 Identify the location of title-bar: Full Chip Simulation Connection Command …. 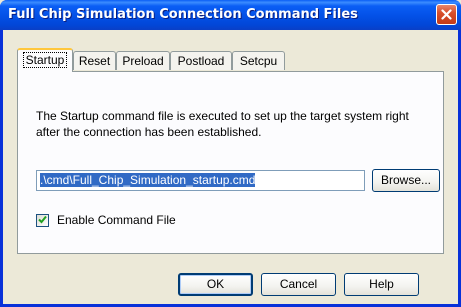
(230, 15).